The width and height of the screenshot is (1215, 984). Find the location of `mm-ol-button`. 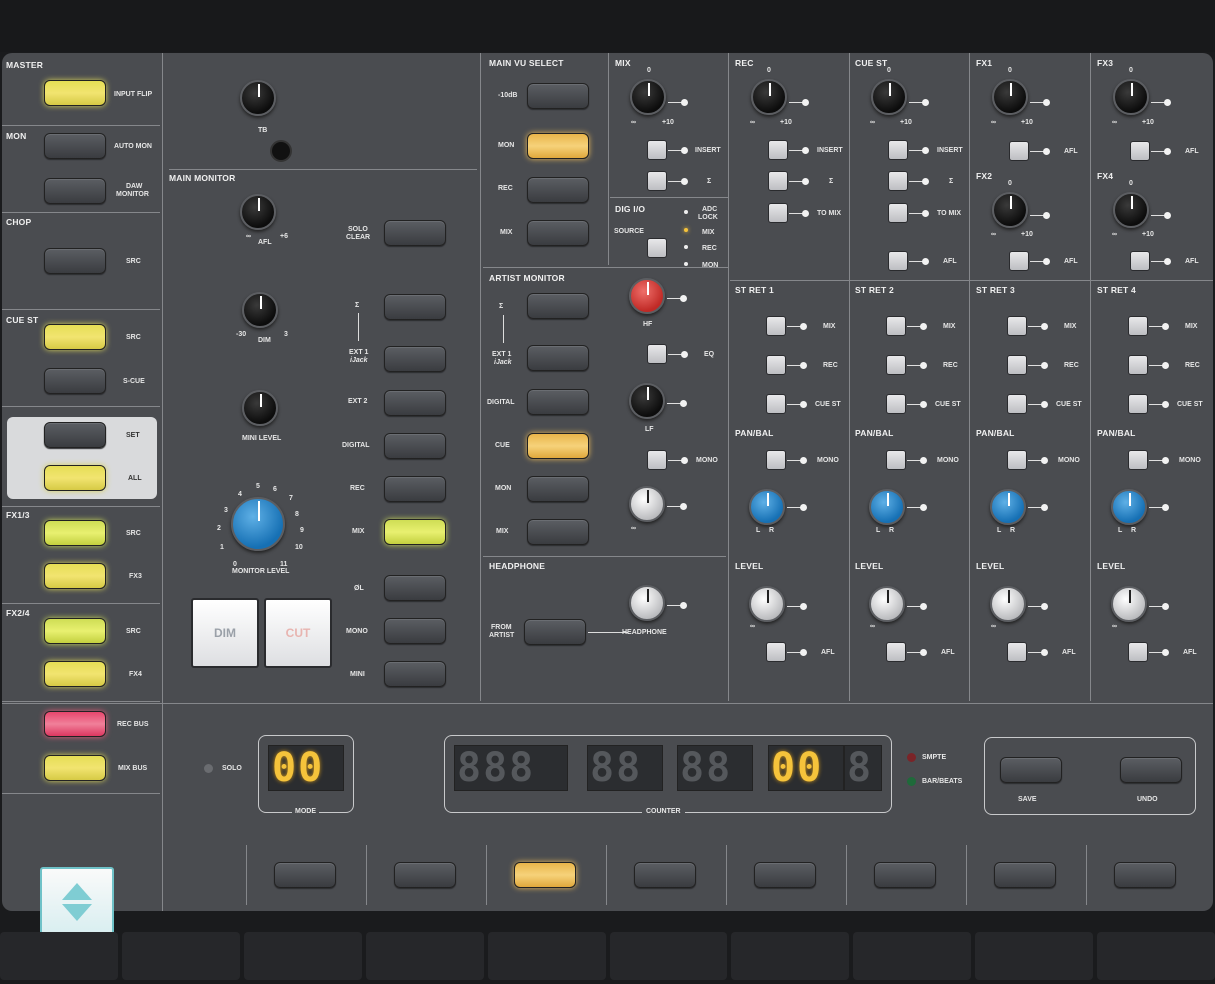

mm-ol-button is located at coordinates (415, 588).